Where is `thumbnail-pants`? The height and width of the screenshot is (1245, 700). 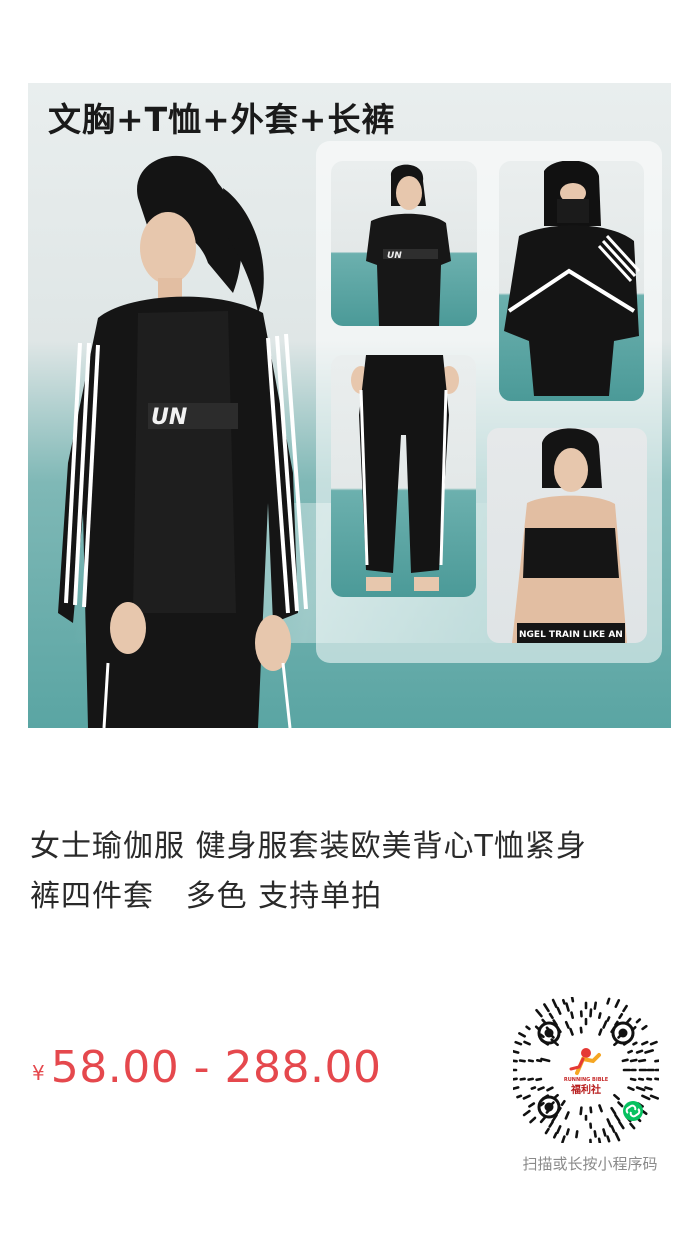
thumbnail-pants is located at coordinates (403, 476).